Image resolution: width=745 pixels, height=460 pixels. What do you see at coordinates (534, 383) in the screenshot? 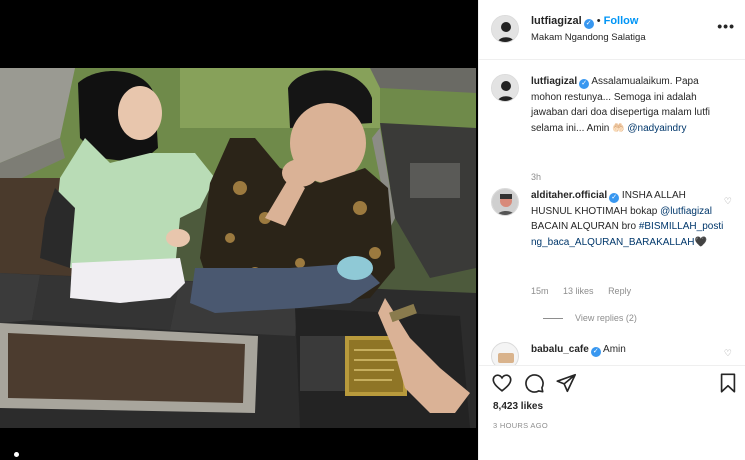
I see `comment-icon` at bounding box center [534, 383].